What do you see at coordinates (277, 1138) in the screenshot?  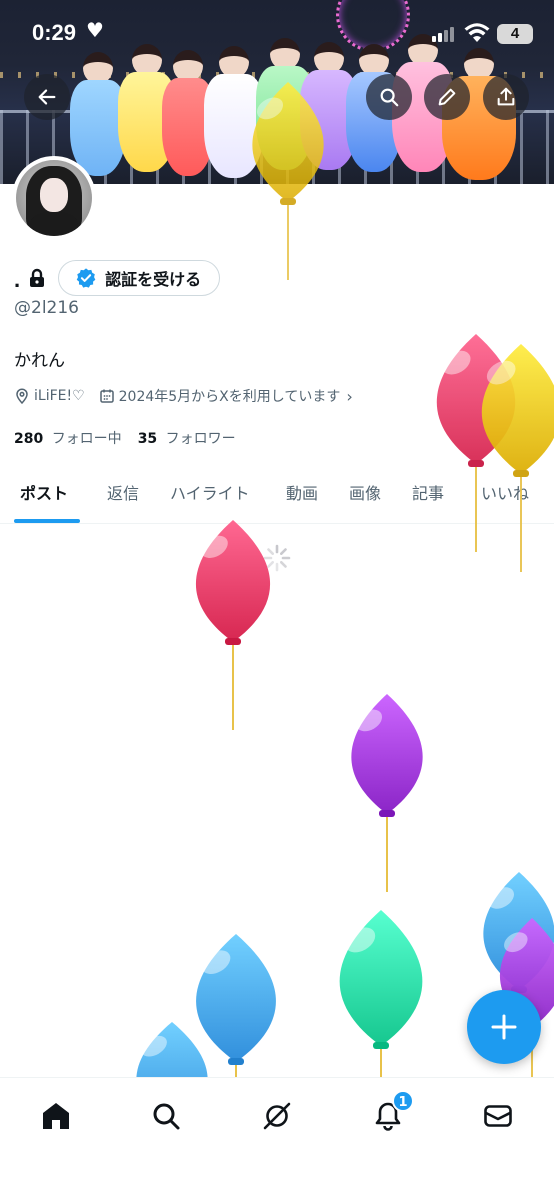 I see `bottom-navigation: 1` at bounding box center [277, 1138].